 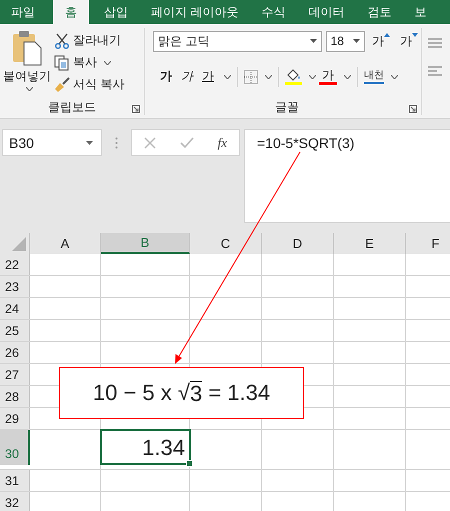 I want to click on ribbon-tab: 검토, so click(x=379, y=12).